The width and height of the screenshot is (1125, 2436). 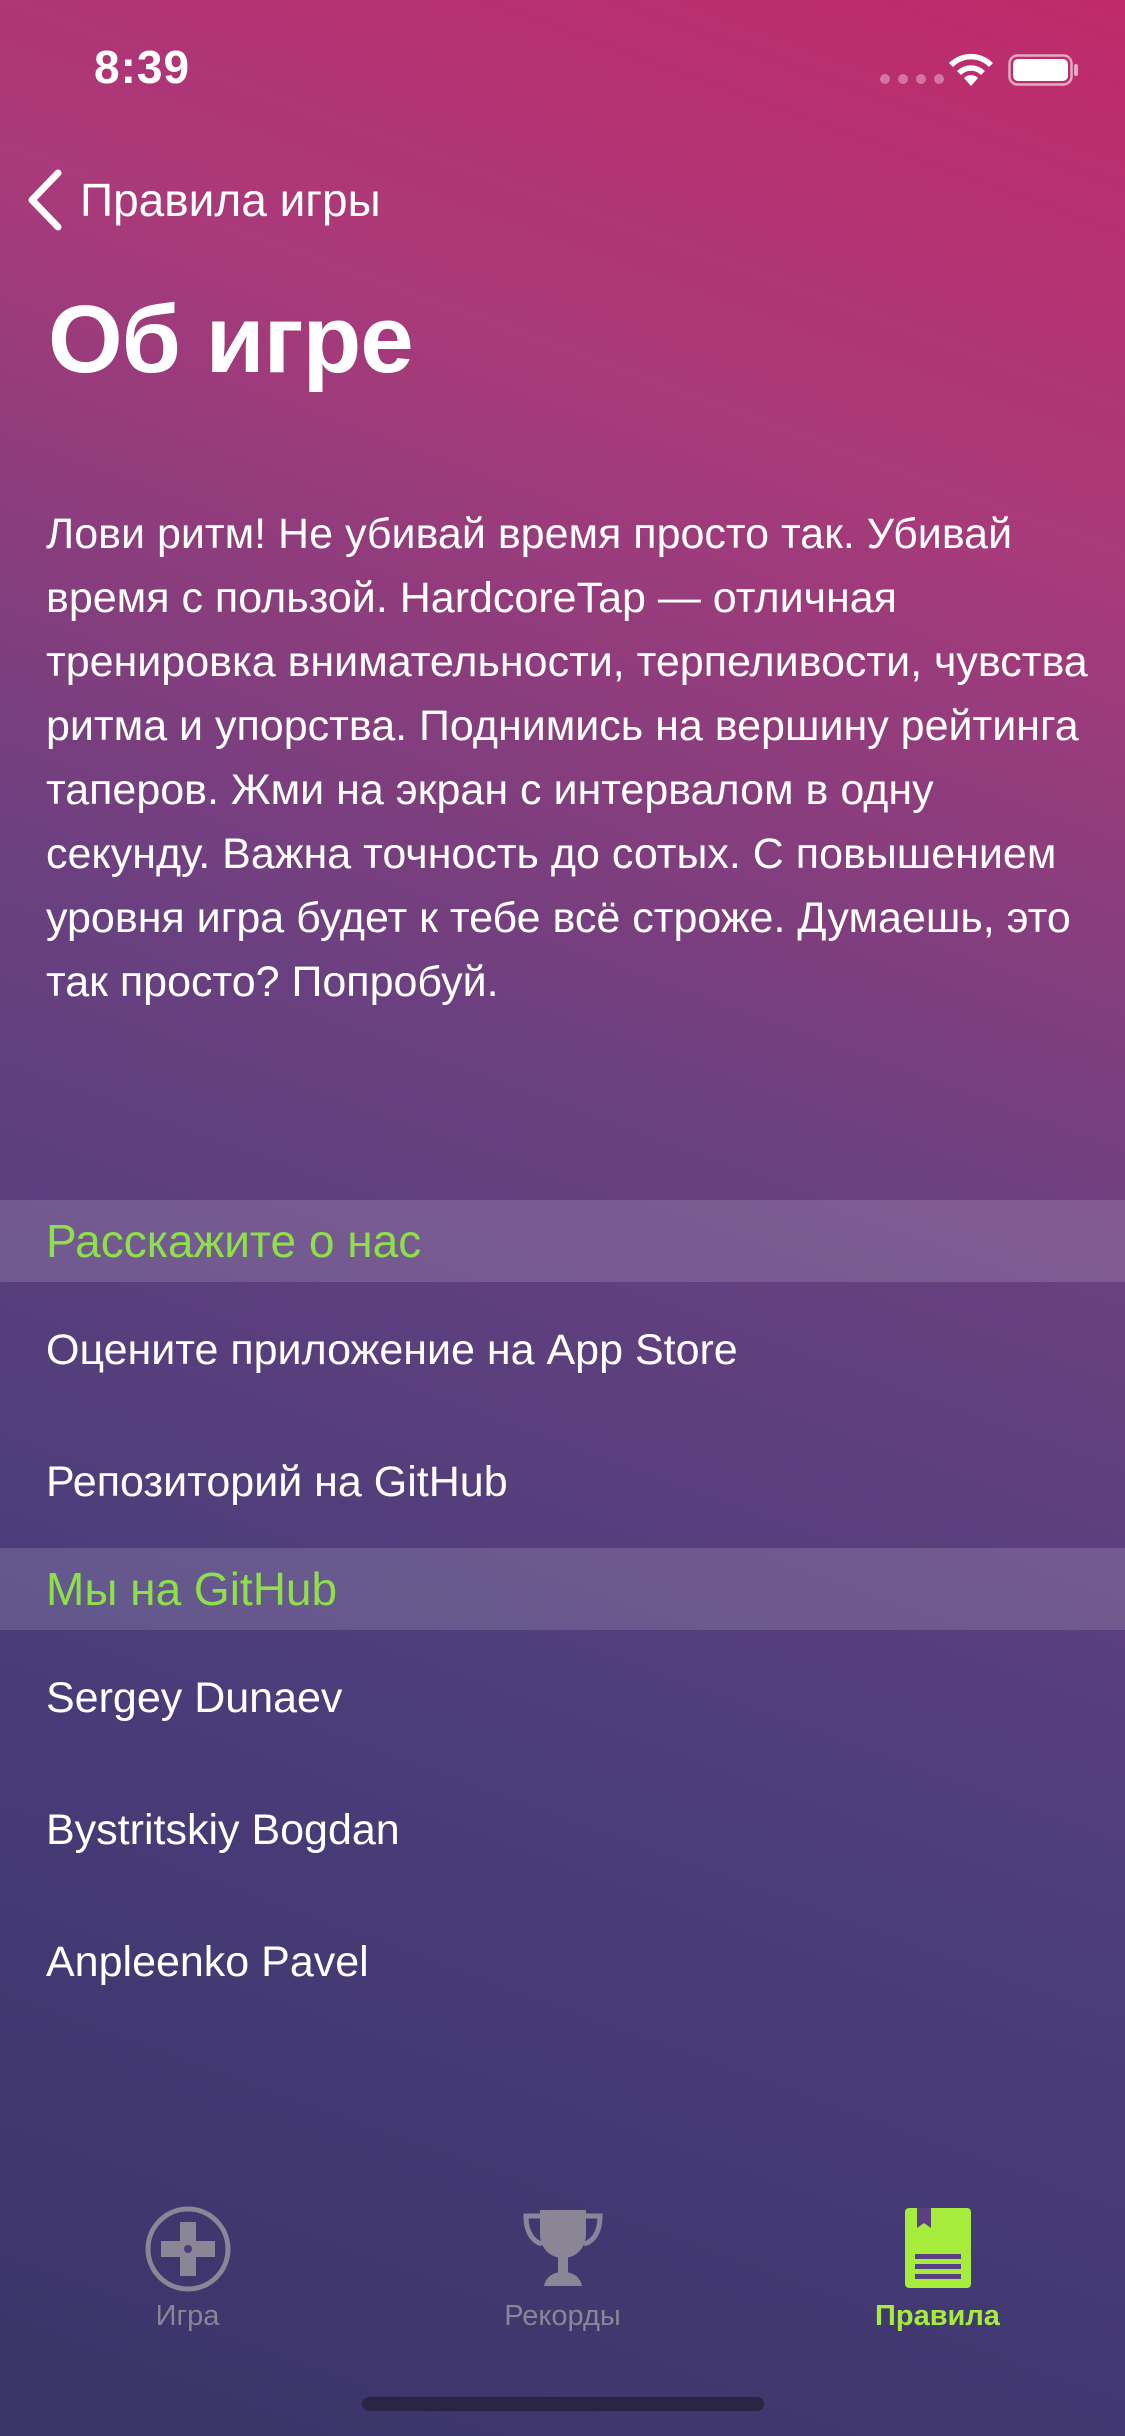 What do you see at coordinates (277, 1481) in the screenshot?
I see `list-item-label: Репозиторий на GitHub` at bounding box center [277, 1481].